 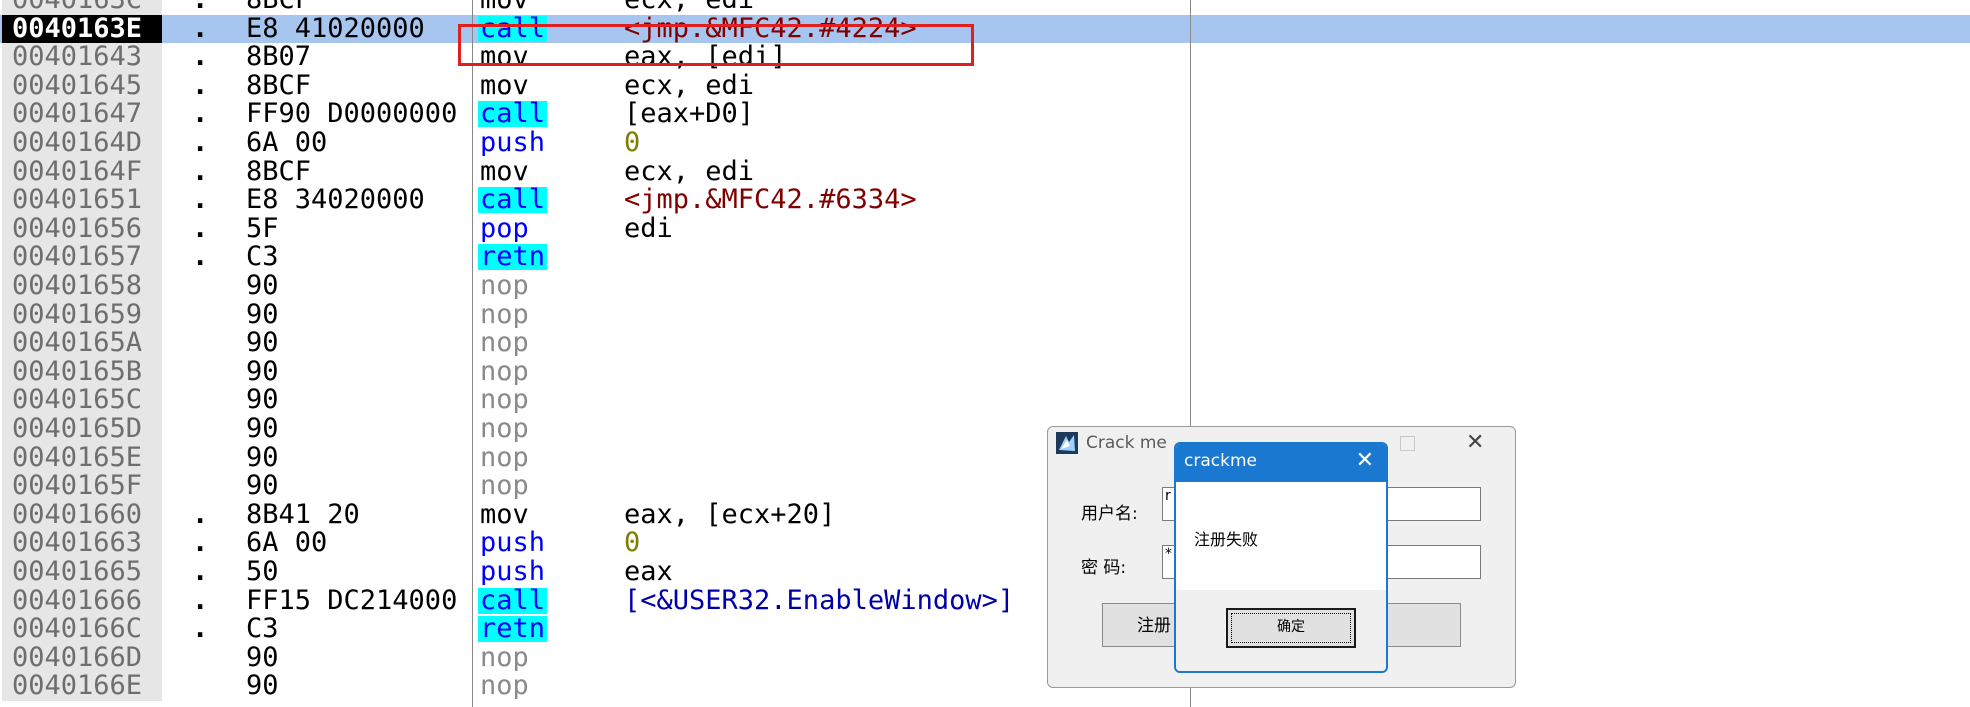 What do you see at coordinates (303, 515) in the screenshot?
I see `hex-bytes-cell: 8B41 20` at bounding box center [303, 515].